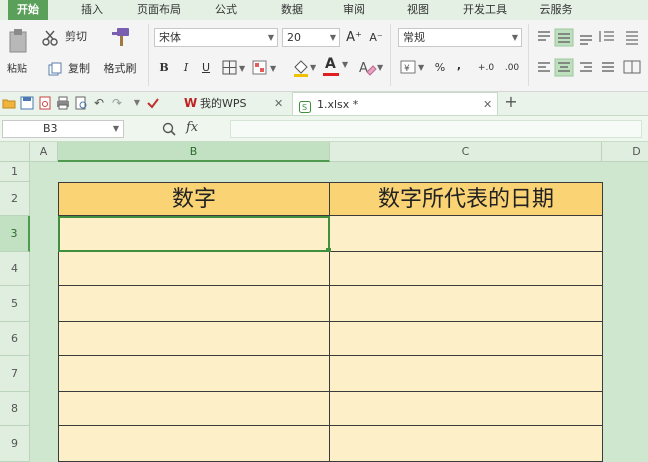 Image resolution: width=648 pixels, height=462 pixels. What do you see at coordinates (337, 67) in the screenshot?
I see `font-color-button: A ▼` at bounding box center [337, 67].